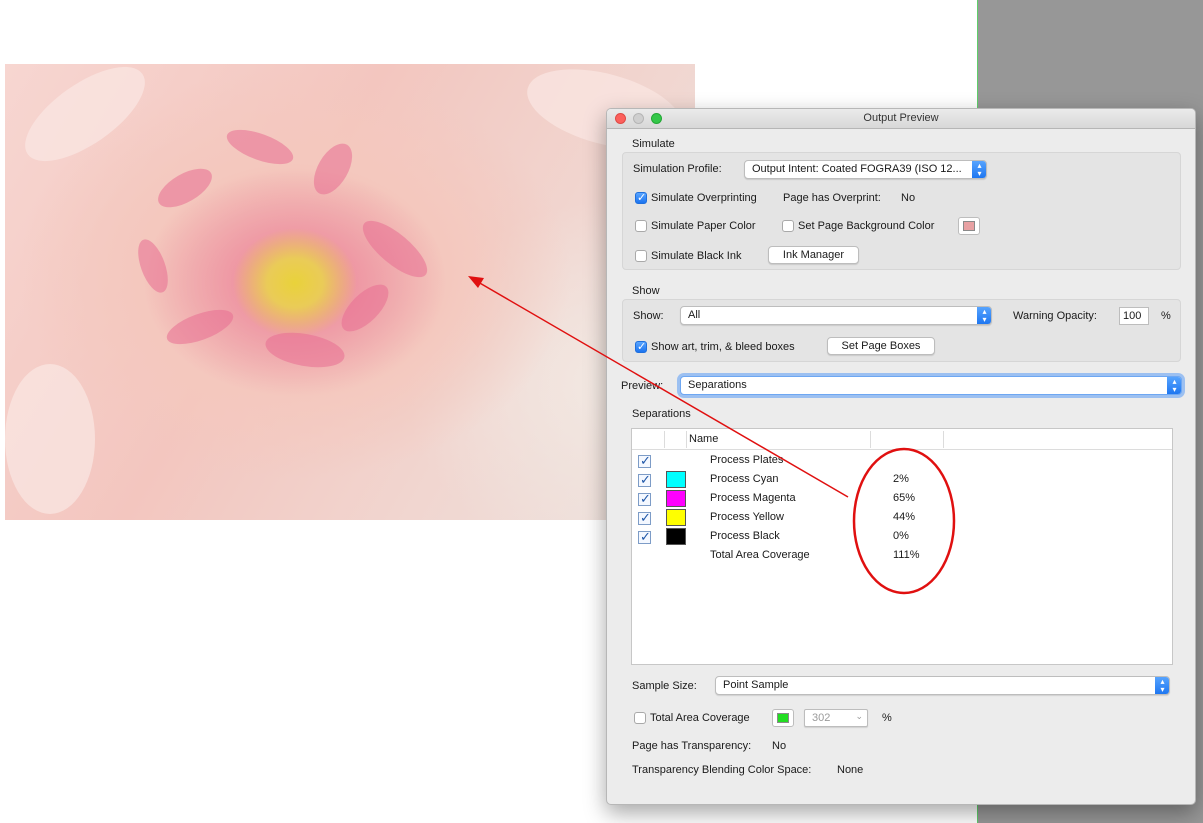 This screenshot has height=823, width=1203. Describe the element at coordinates (744, 479) in the screenshot. I see `separation-name: Process Cyan` at that location.